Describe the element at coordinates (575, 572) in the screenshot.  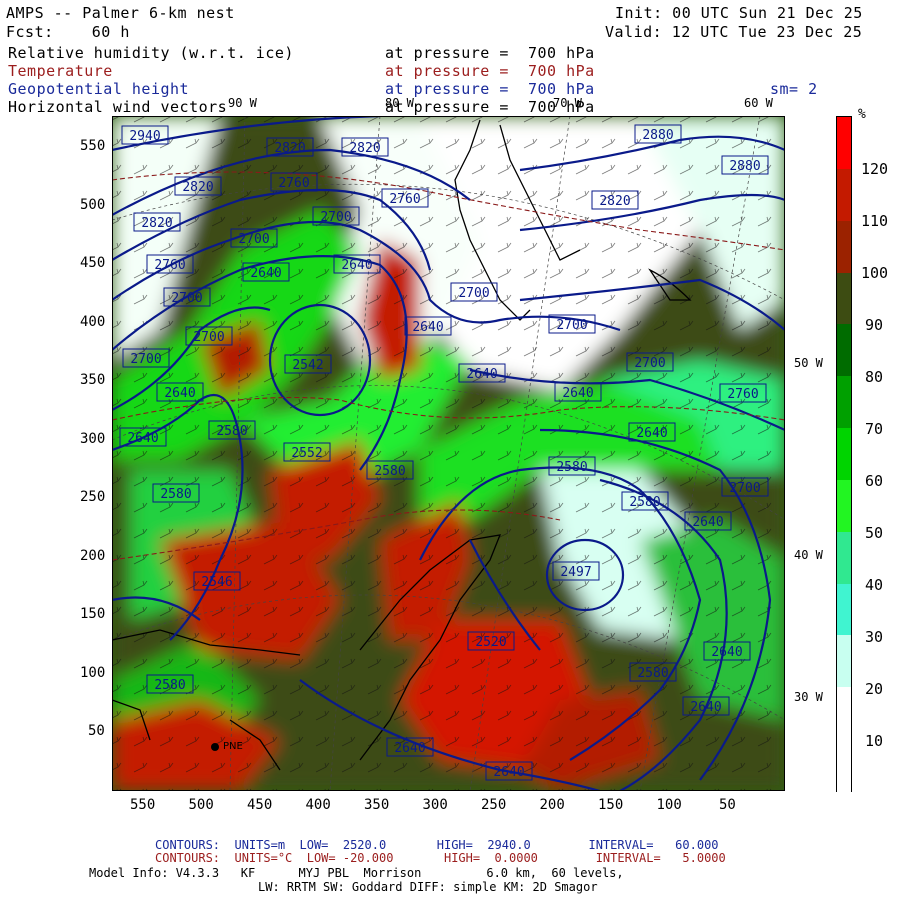
I see `svg-text: 2497` at that location.